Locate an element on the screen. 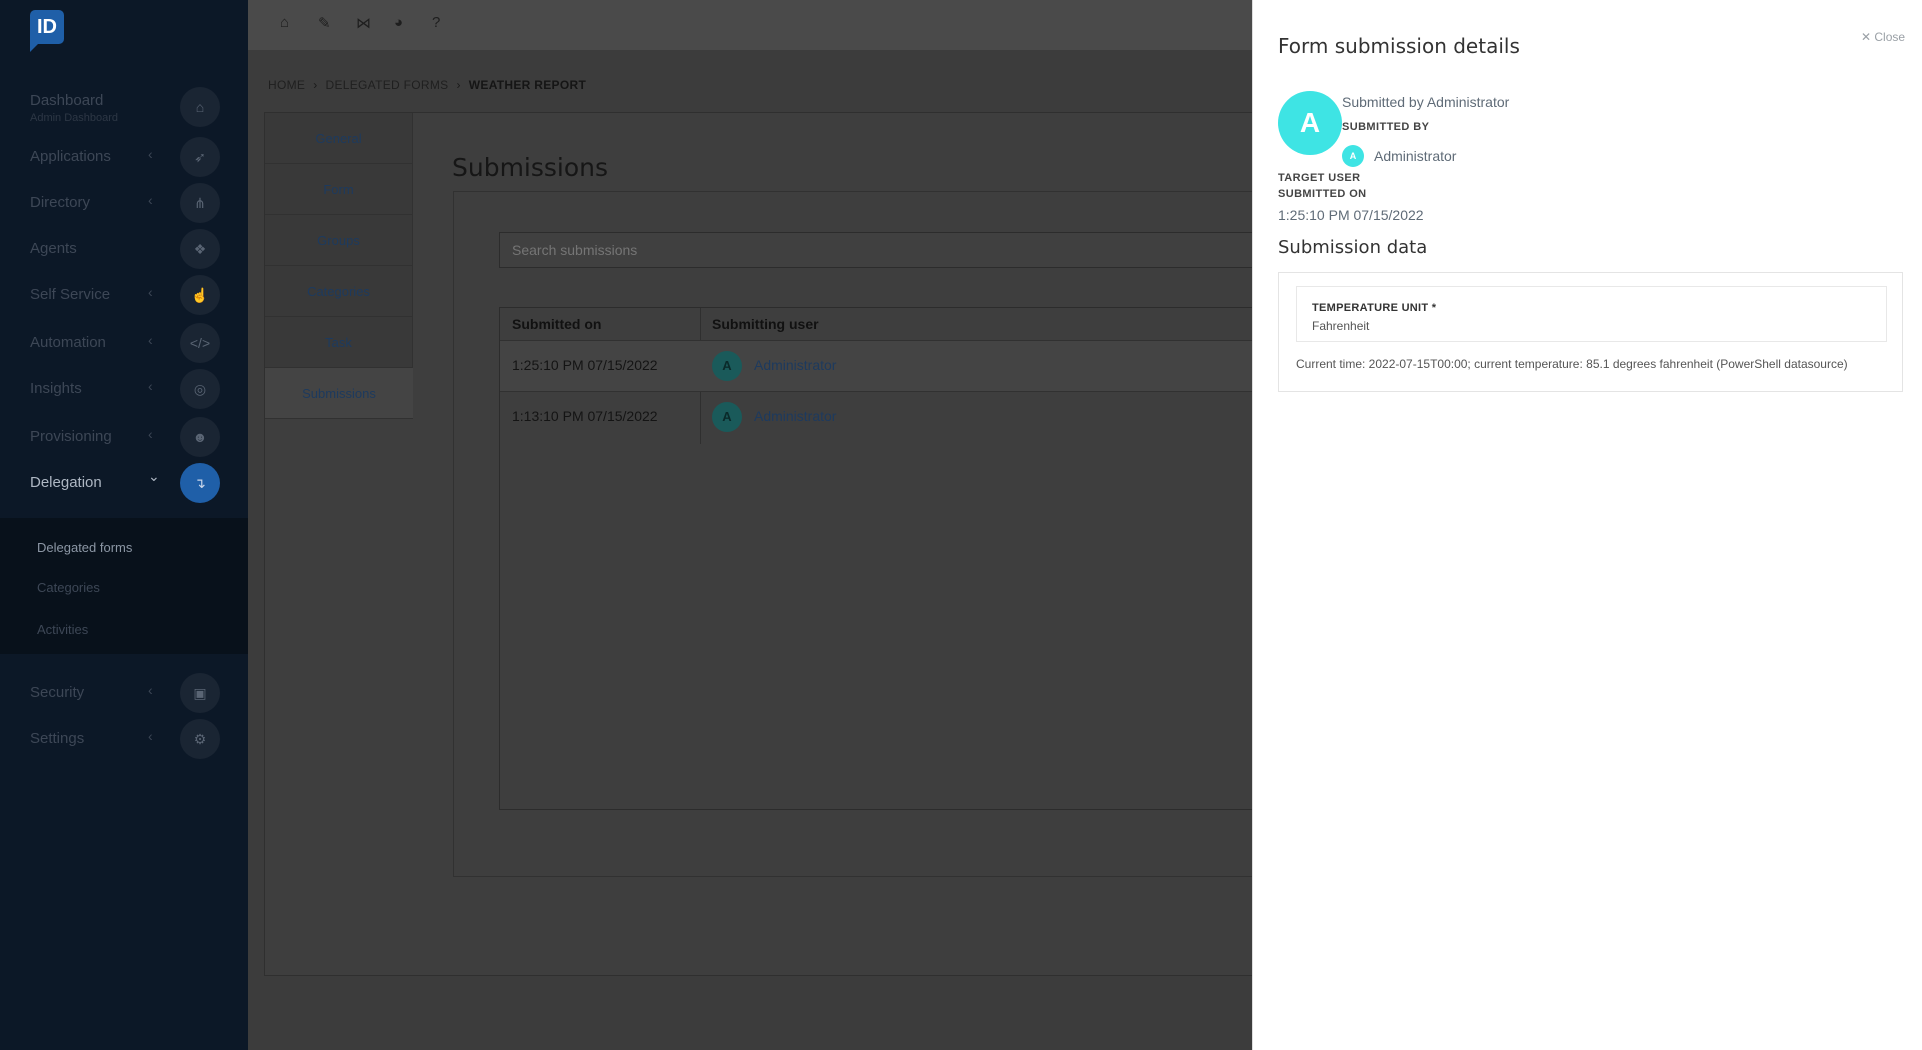  breadcrumb-parent: DELEGATED FORMS is located at coordinates (387, 85).